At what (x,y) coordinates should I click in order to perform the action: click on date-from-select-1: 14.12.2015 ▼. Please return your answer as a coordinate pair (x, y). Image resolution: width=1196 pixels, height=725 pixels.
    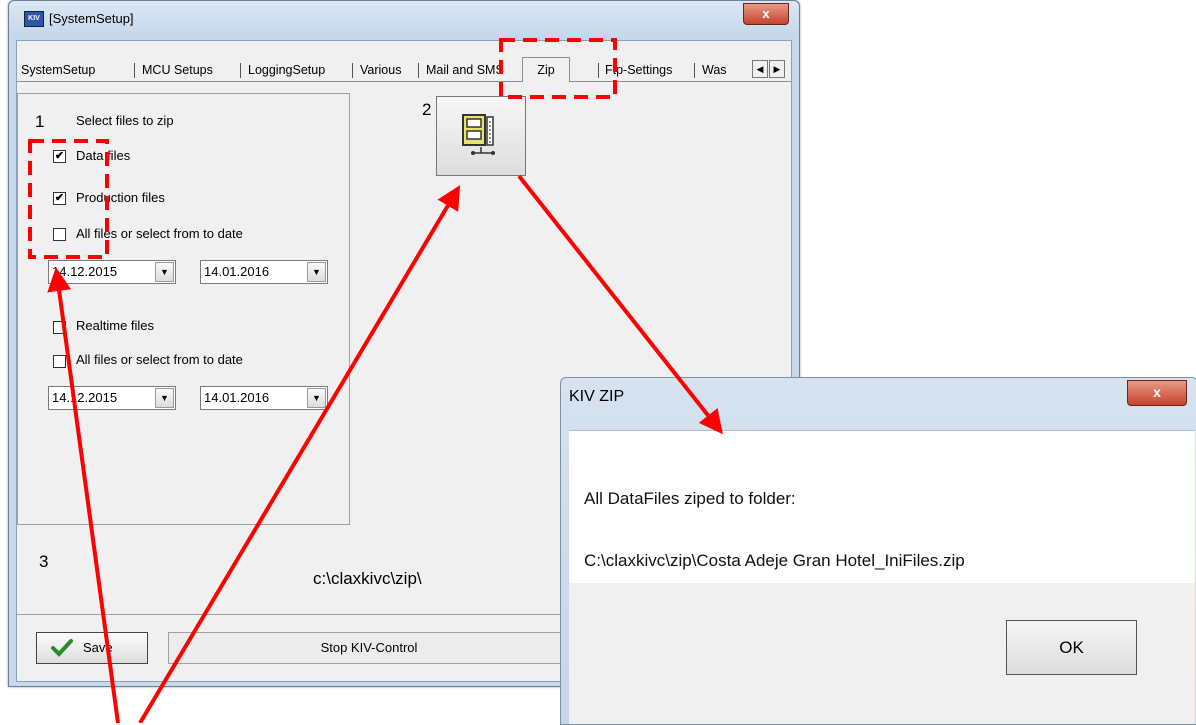
    Looking at the image, I should click on (112, 272).